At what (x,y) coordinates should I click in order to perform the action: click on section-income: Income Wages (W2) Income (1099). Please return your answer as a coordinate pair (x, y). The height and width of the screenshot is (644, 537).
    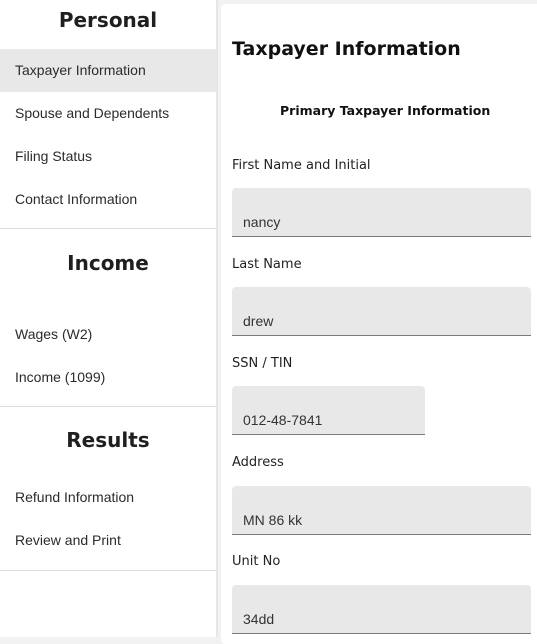
    Looking at the image, I should click on (108, 318).